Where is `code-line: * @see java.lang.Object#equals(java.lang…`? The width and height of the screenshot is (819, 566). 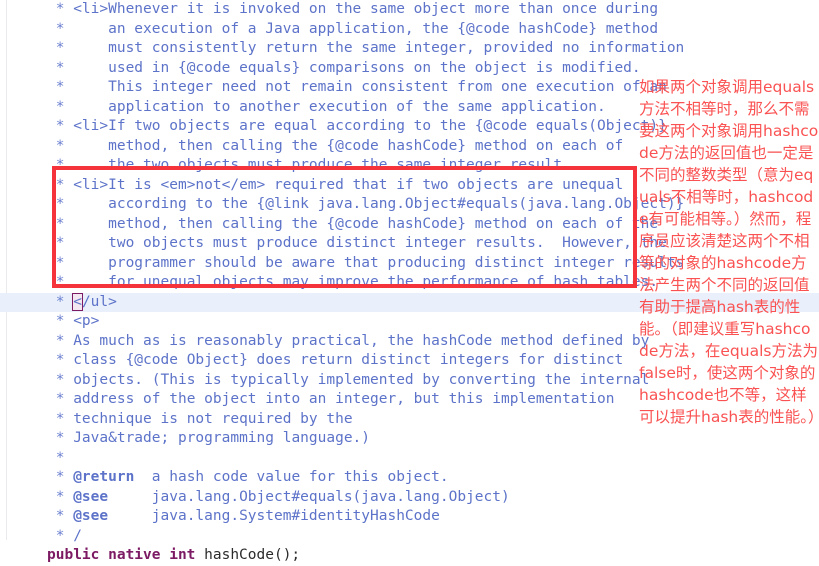
code-line: * @see java.lang.Object#equals(java.lang… is located at coordinates (409, 498).